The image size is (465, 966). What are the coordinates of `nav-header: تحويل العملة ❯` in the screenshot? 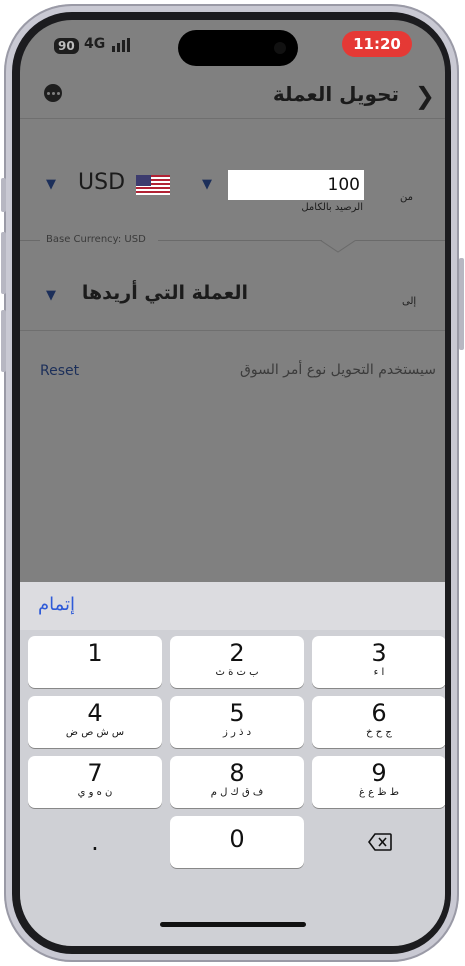 It's located at (232, 96).